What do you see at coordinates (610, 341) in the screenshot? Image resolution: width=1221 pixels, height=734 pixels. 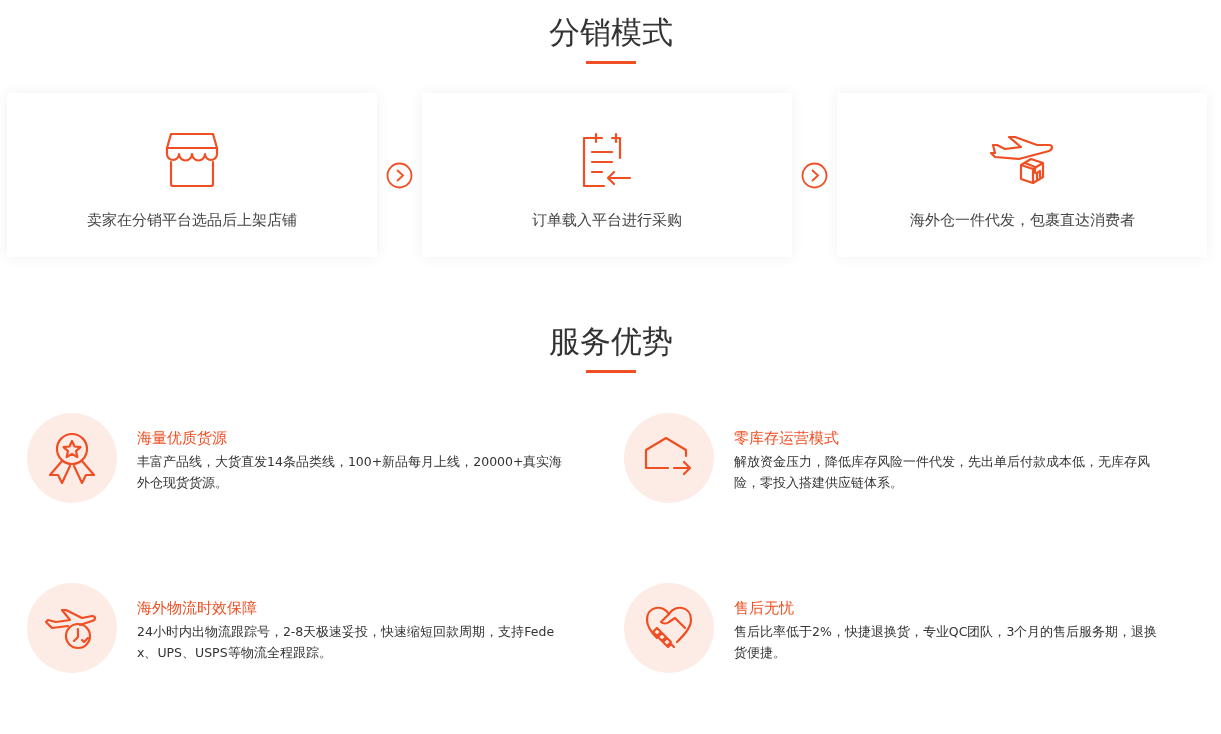 I see `section-title: 服务优势` at bounding box center [610, 341].